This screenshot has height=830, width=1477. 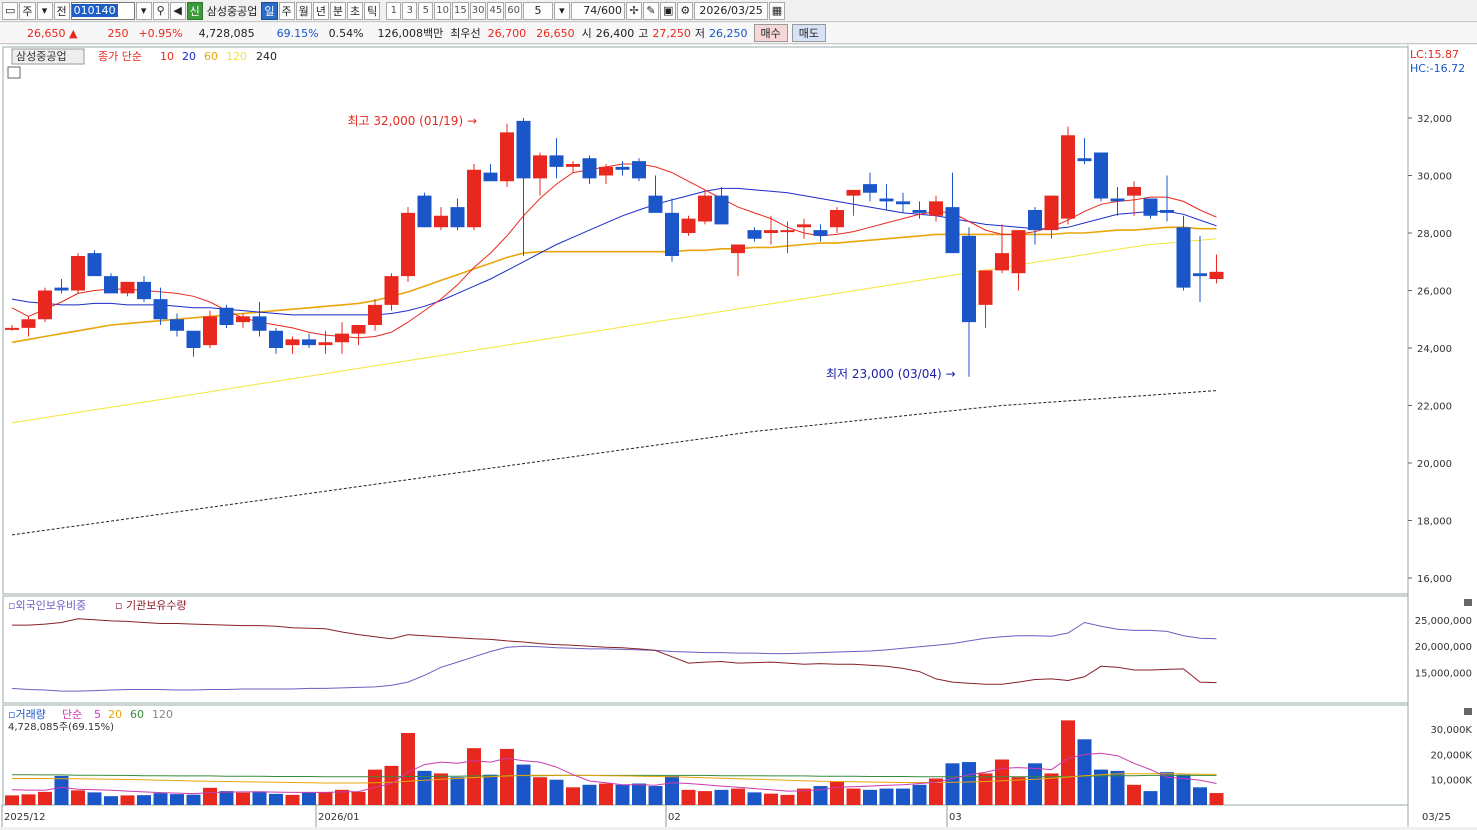 What do you see at coordinates (236, 56) in the screenshot?
I see `legend-ma-120: 120` at bounding box center [236, 56].